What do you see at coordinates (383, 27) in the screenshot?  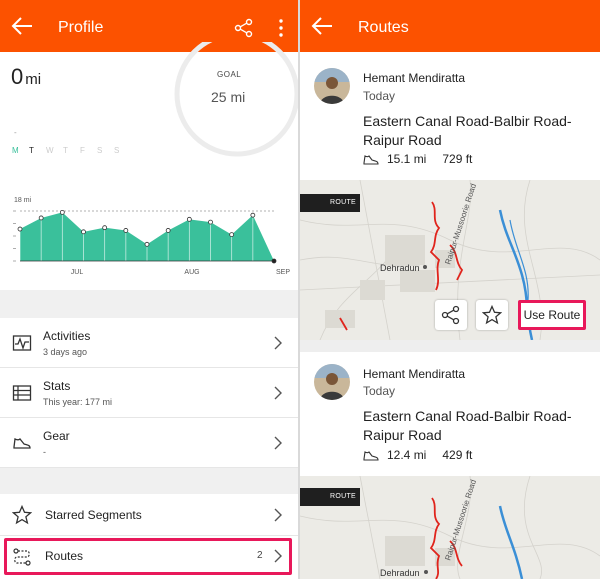 I see `page-title: Routes` at bounding box center [383, 27].